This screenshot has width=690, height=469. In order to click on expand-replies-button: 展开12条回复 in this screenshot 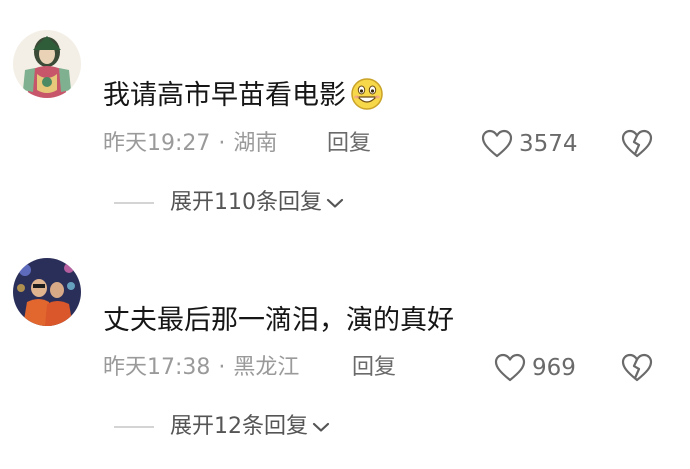, I will do `click(222, 427)`.